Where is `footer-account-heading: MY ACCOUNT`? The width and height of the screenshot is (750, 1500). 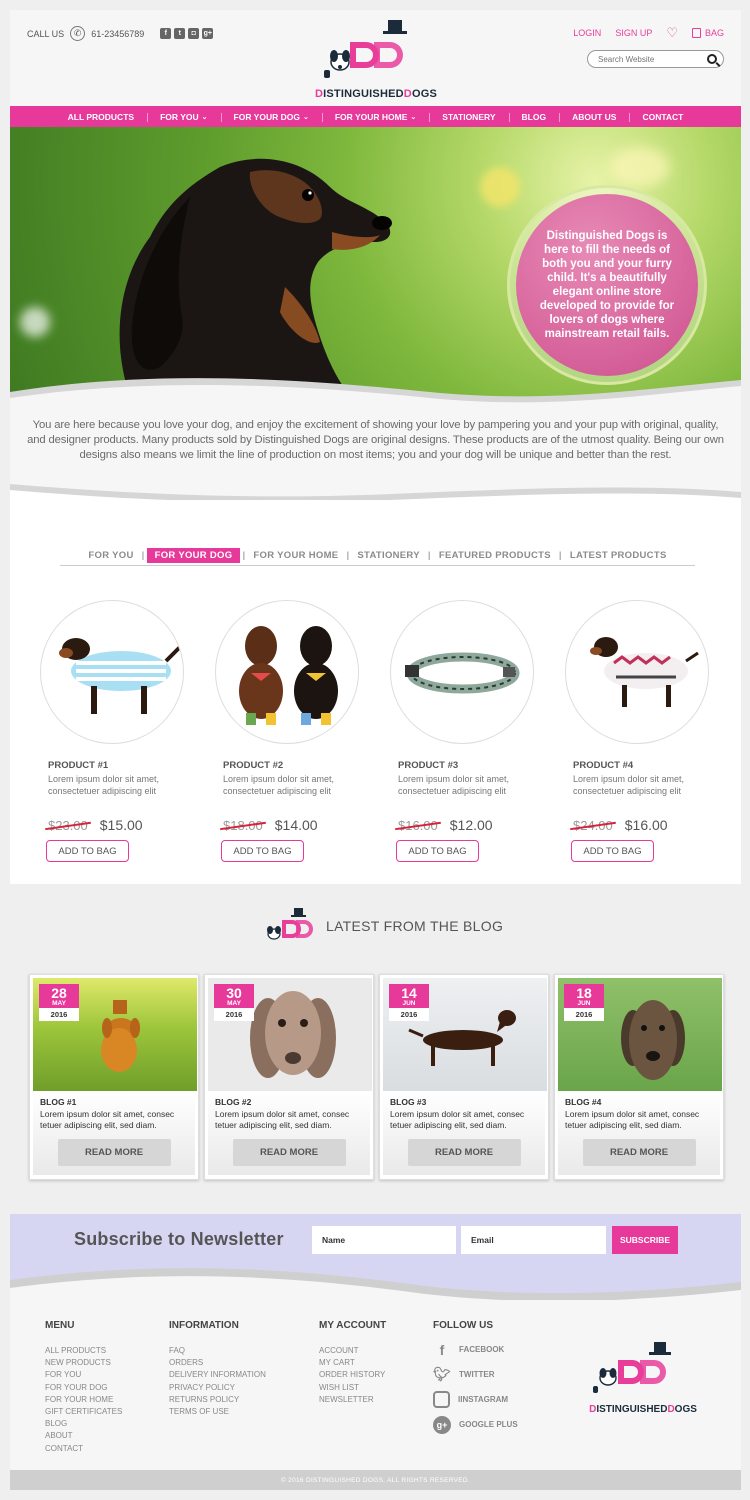 footer-account-heading: MY ACCOUNT is located at coordinates (353, 1325).